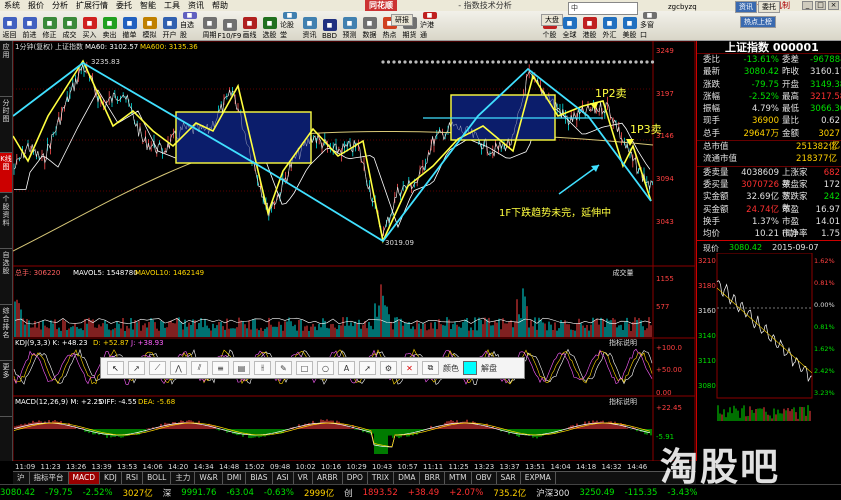 This screenshot has width=841, height=500. What do you see at coordinates (649, 26) in the screenshot?
I see `toolbar-button: ■ 多窗口` at bounding box center [649, 26].